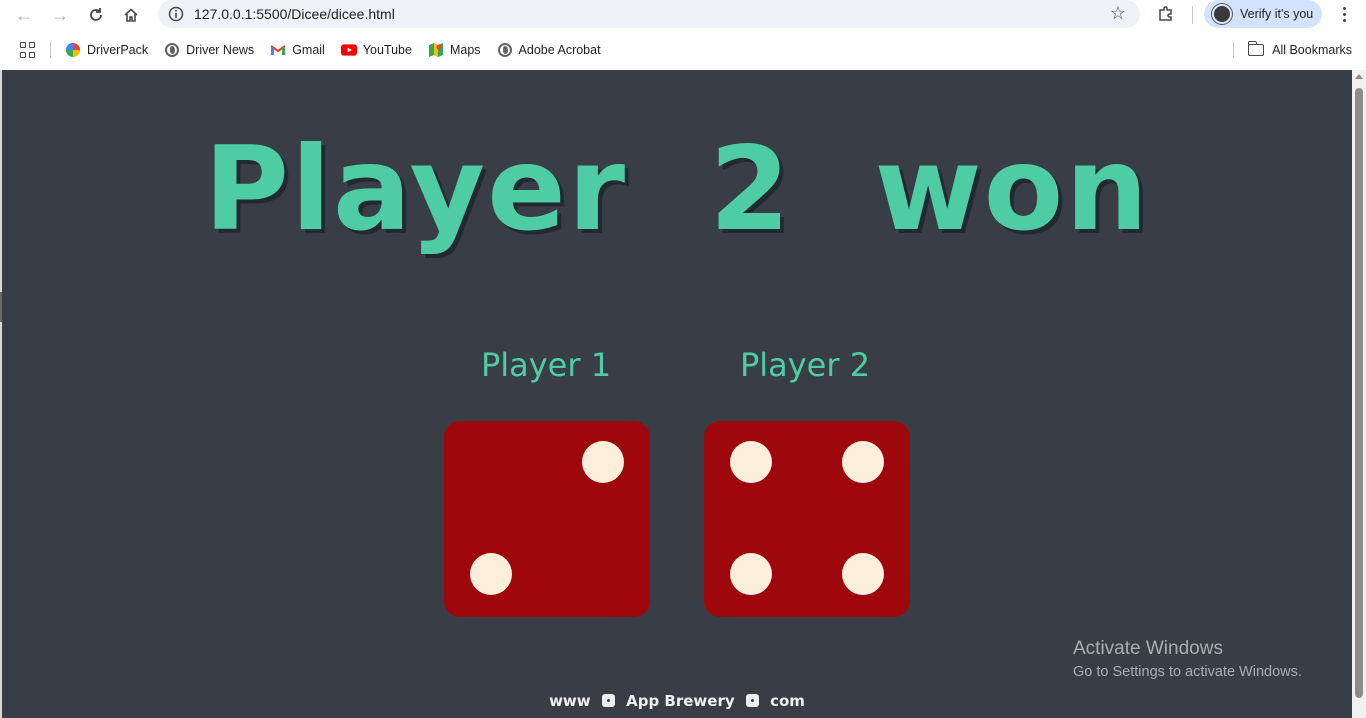  I want to click on forward-arrow-icon: →, so click(60, 14).